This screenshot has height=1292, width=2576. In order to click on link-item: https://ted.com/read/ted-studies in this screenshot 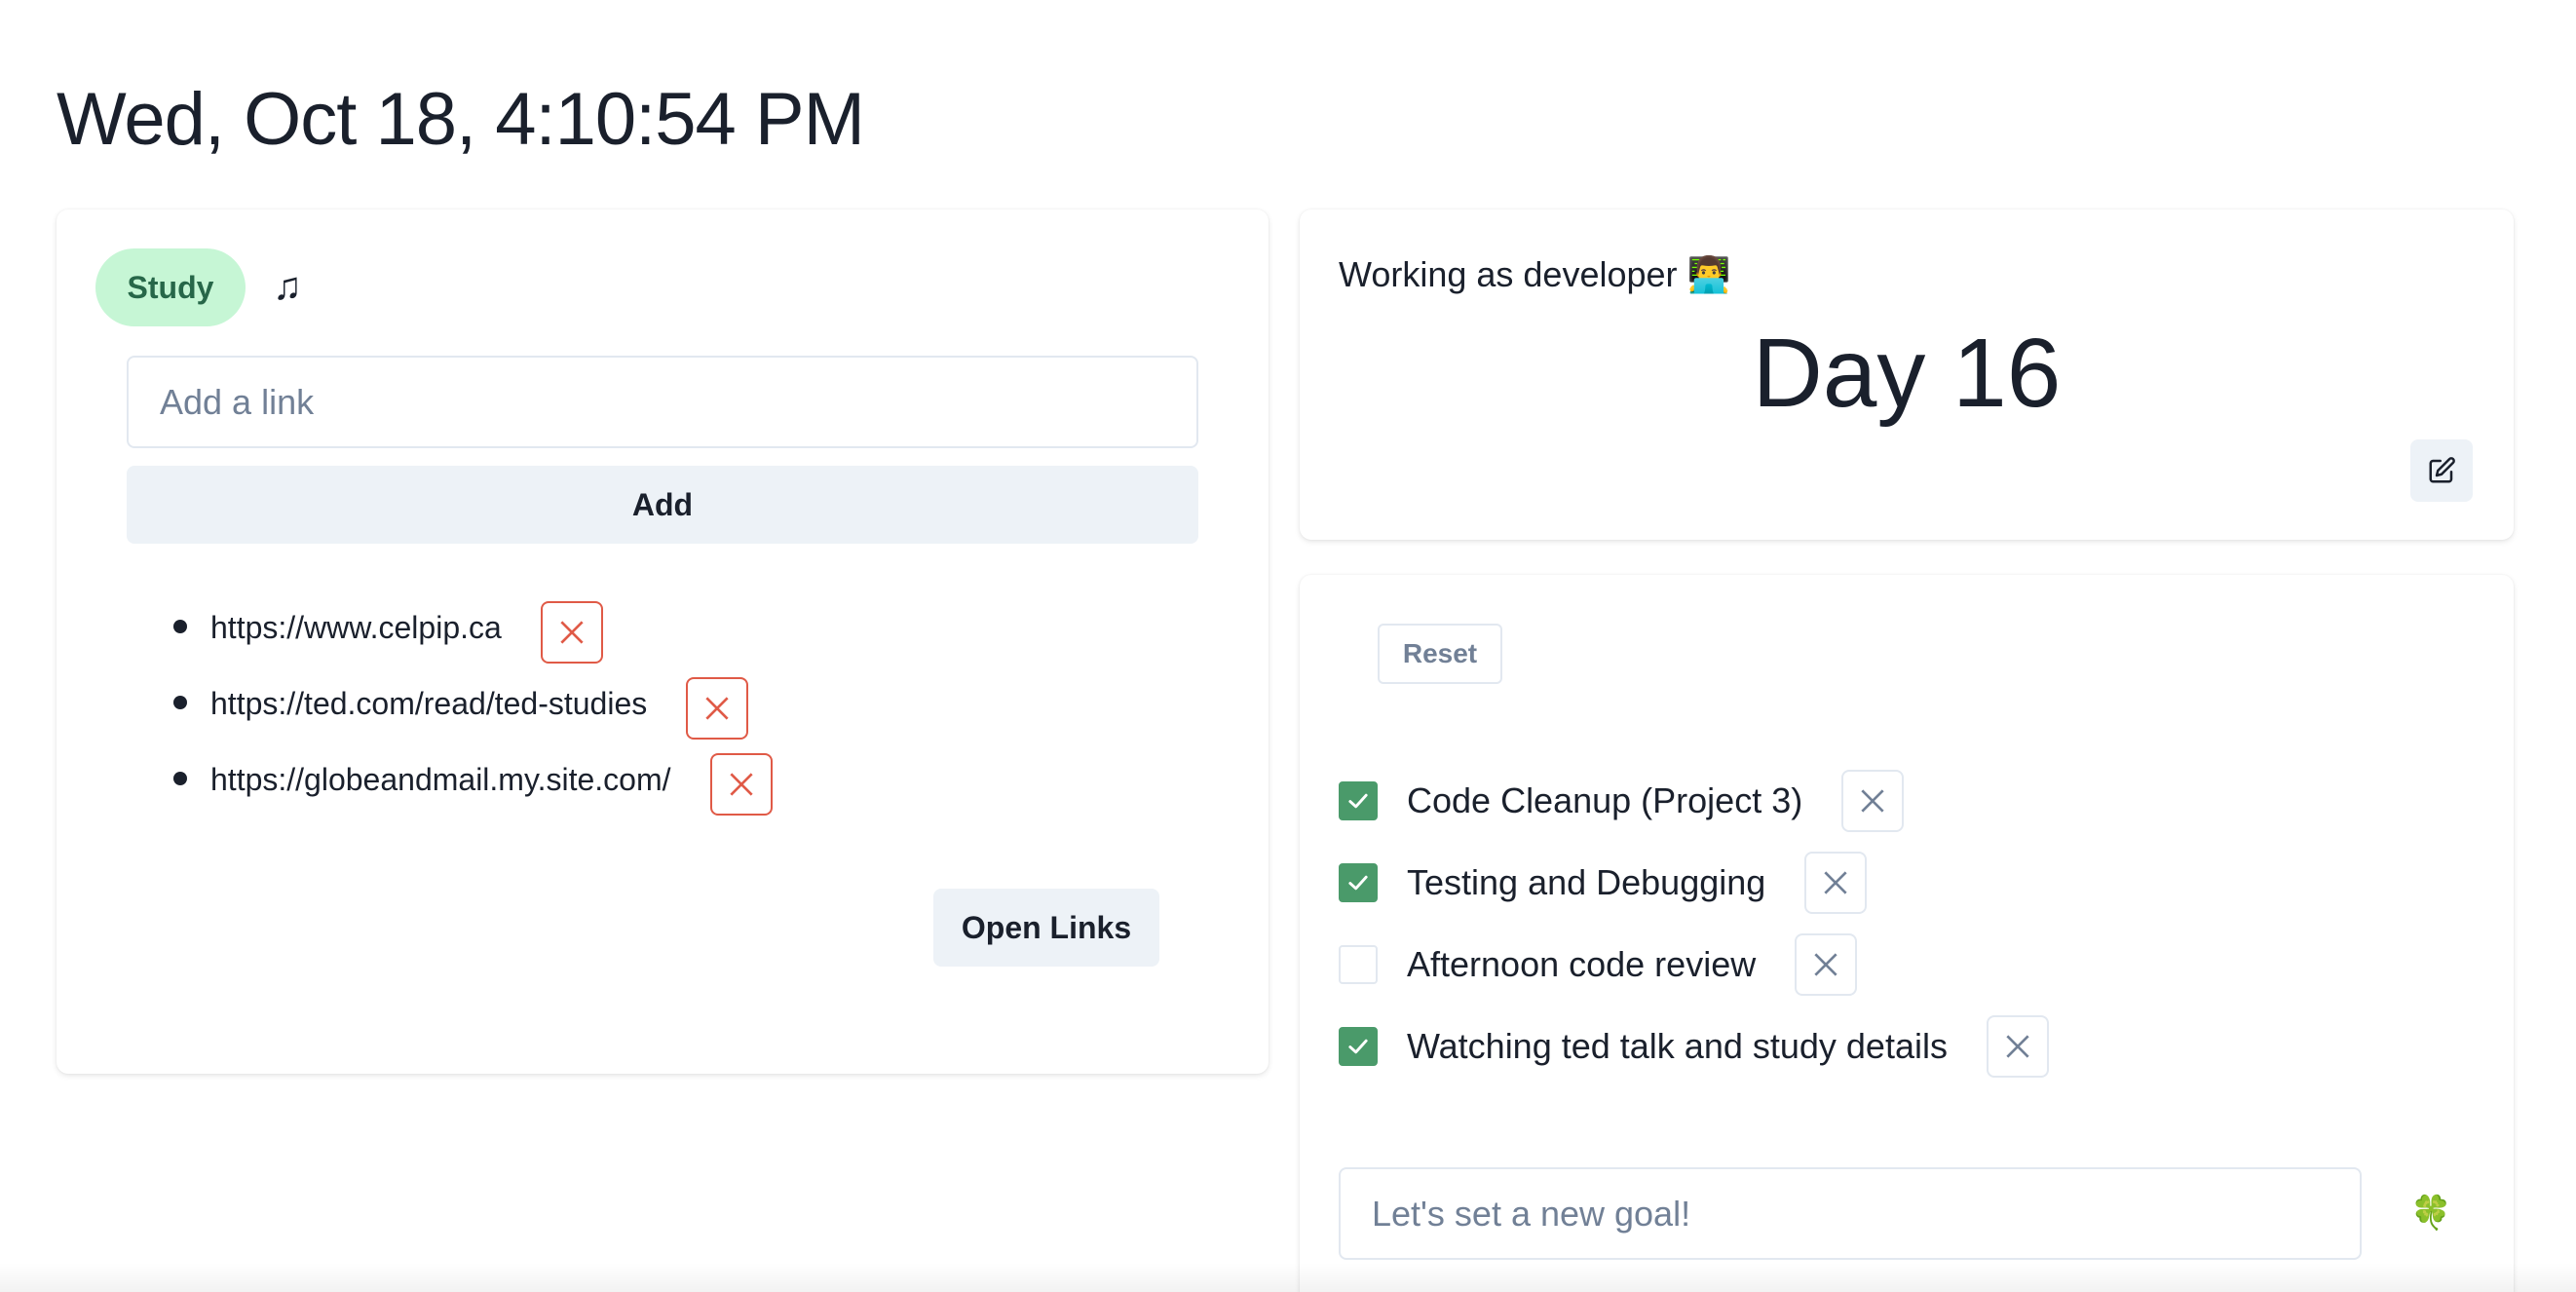, I will do `click(473, 708)`.